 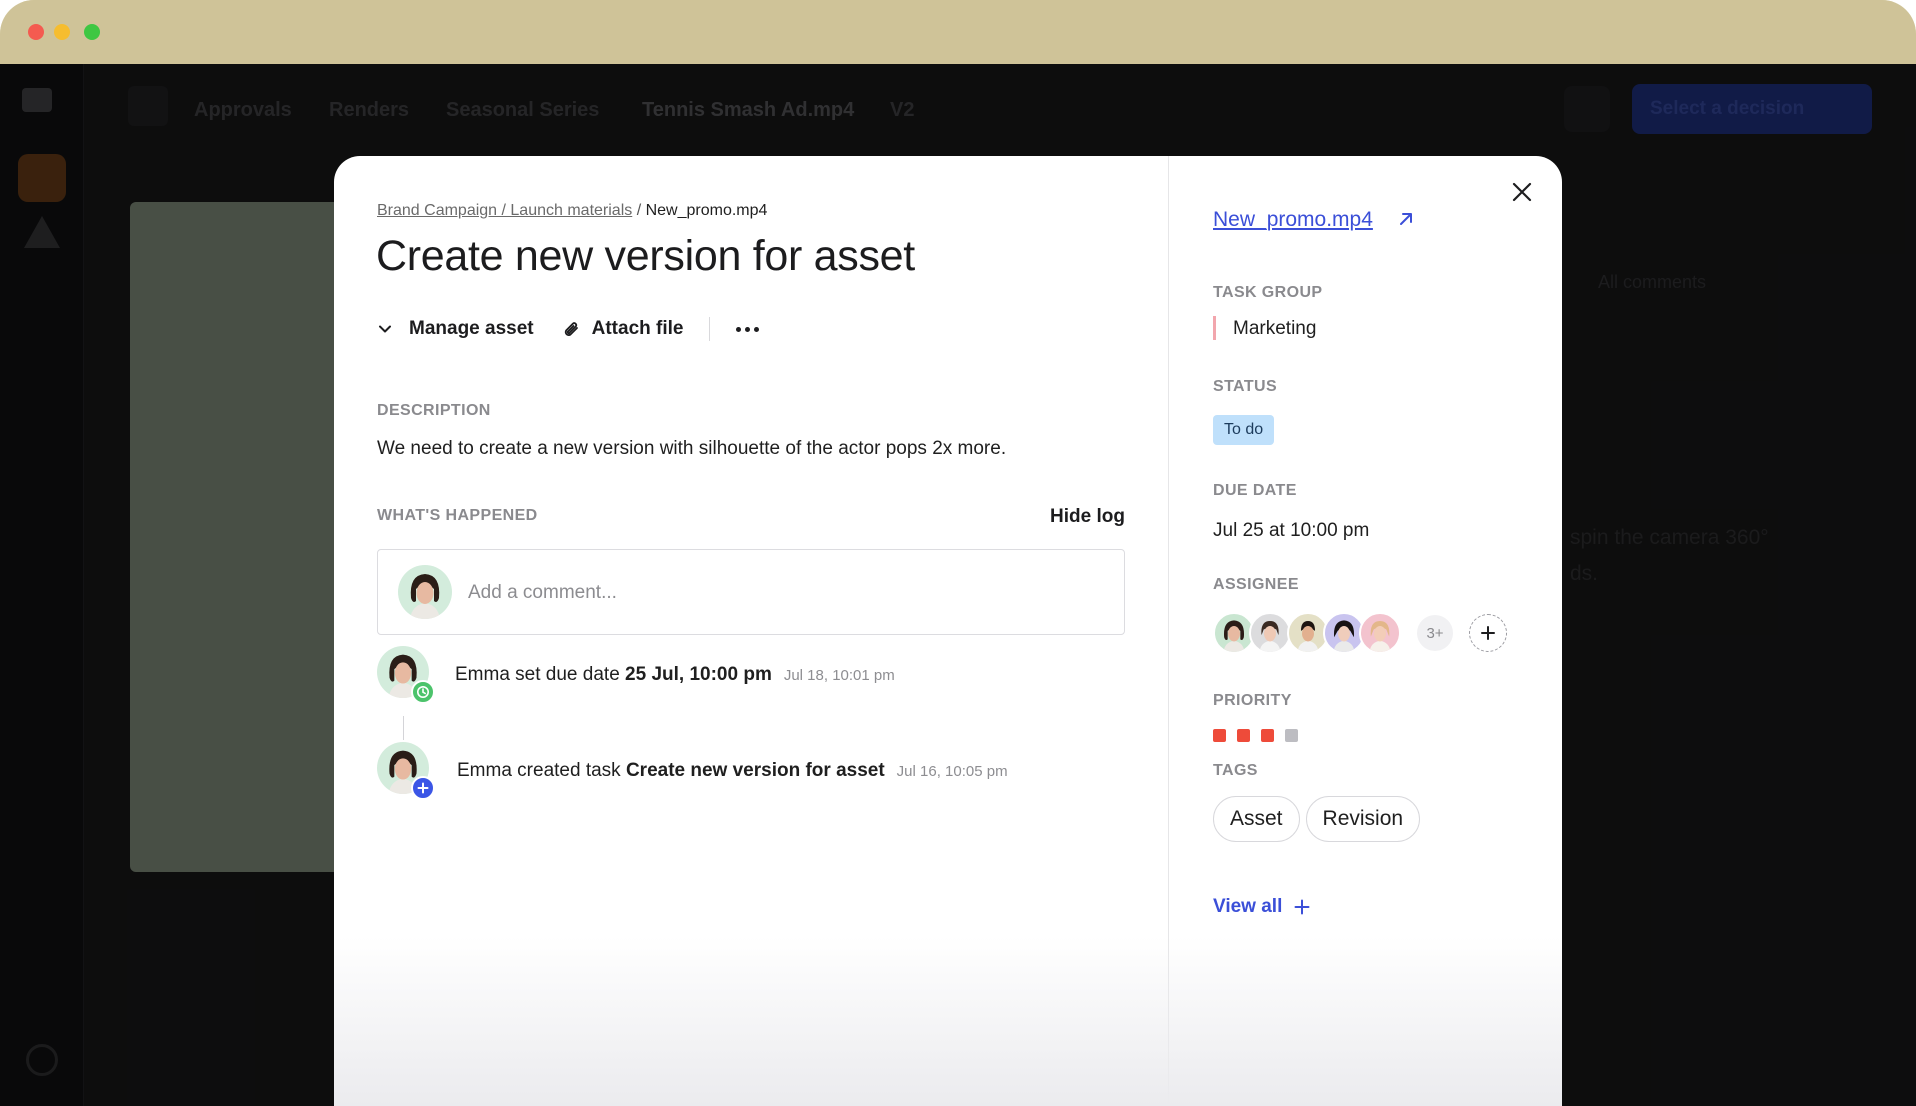 What do you see at coordinates (1291, 531) in the screenshot?
I see `due-date-value: Jul 25 at 10:00 pm` at bounding box center [1291, 531].